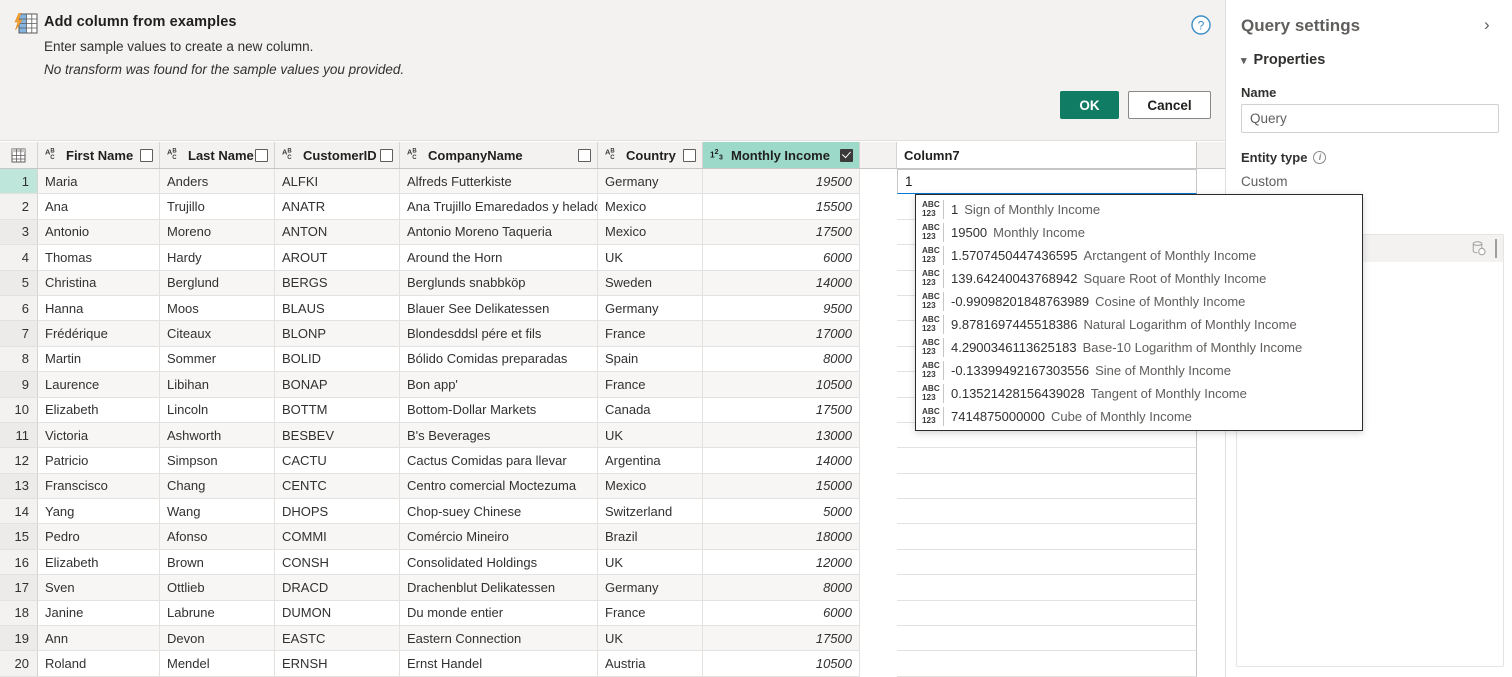  I want to click on row-number: 6, so click(19, 308).